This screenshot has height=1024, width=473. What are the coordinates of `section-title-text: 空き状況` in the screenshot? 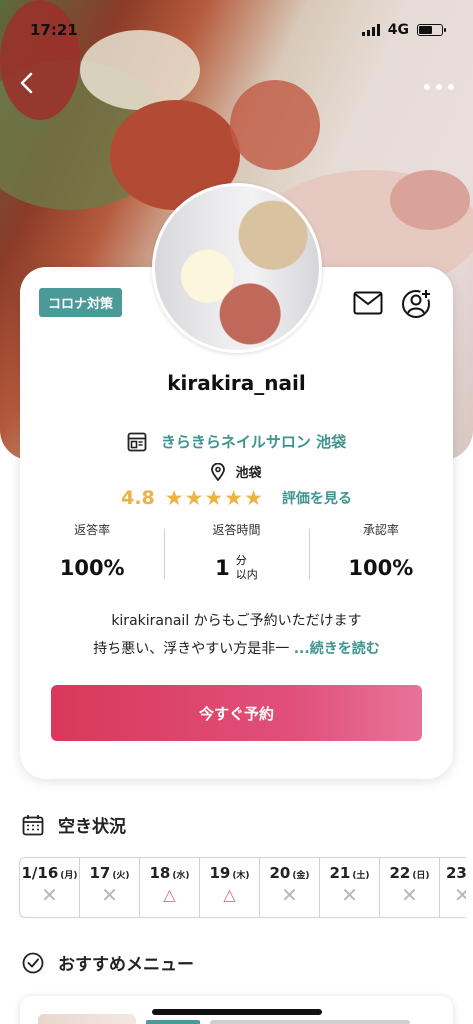 It's located at (92, 827).